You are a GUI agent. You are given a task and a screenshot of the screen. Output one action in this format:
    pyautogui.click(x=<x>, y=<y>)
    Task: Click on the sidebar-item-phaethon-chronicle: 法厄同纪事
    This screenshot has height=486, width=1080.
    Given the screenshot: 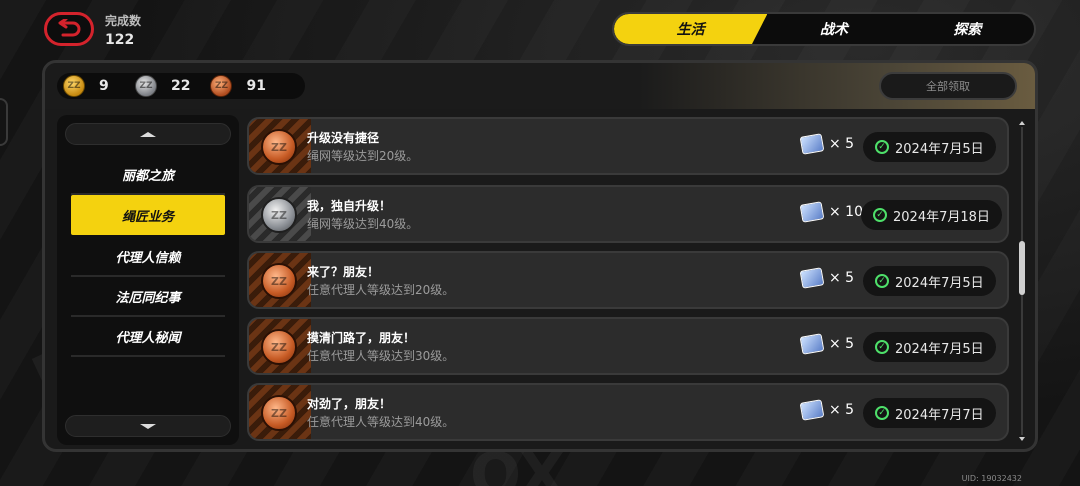 What is the action you would take?
    pyautogui.click(x=148, y=297)
    